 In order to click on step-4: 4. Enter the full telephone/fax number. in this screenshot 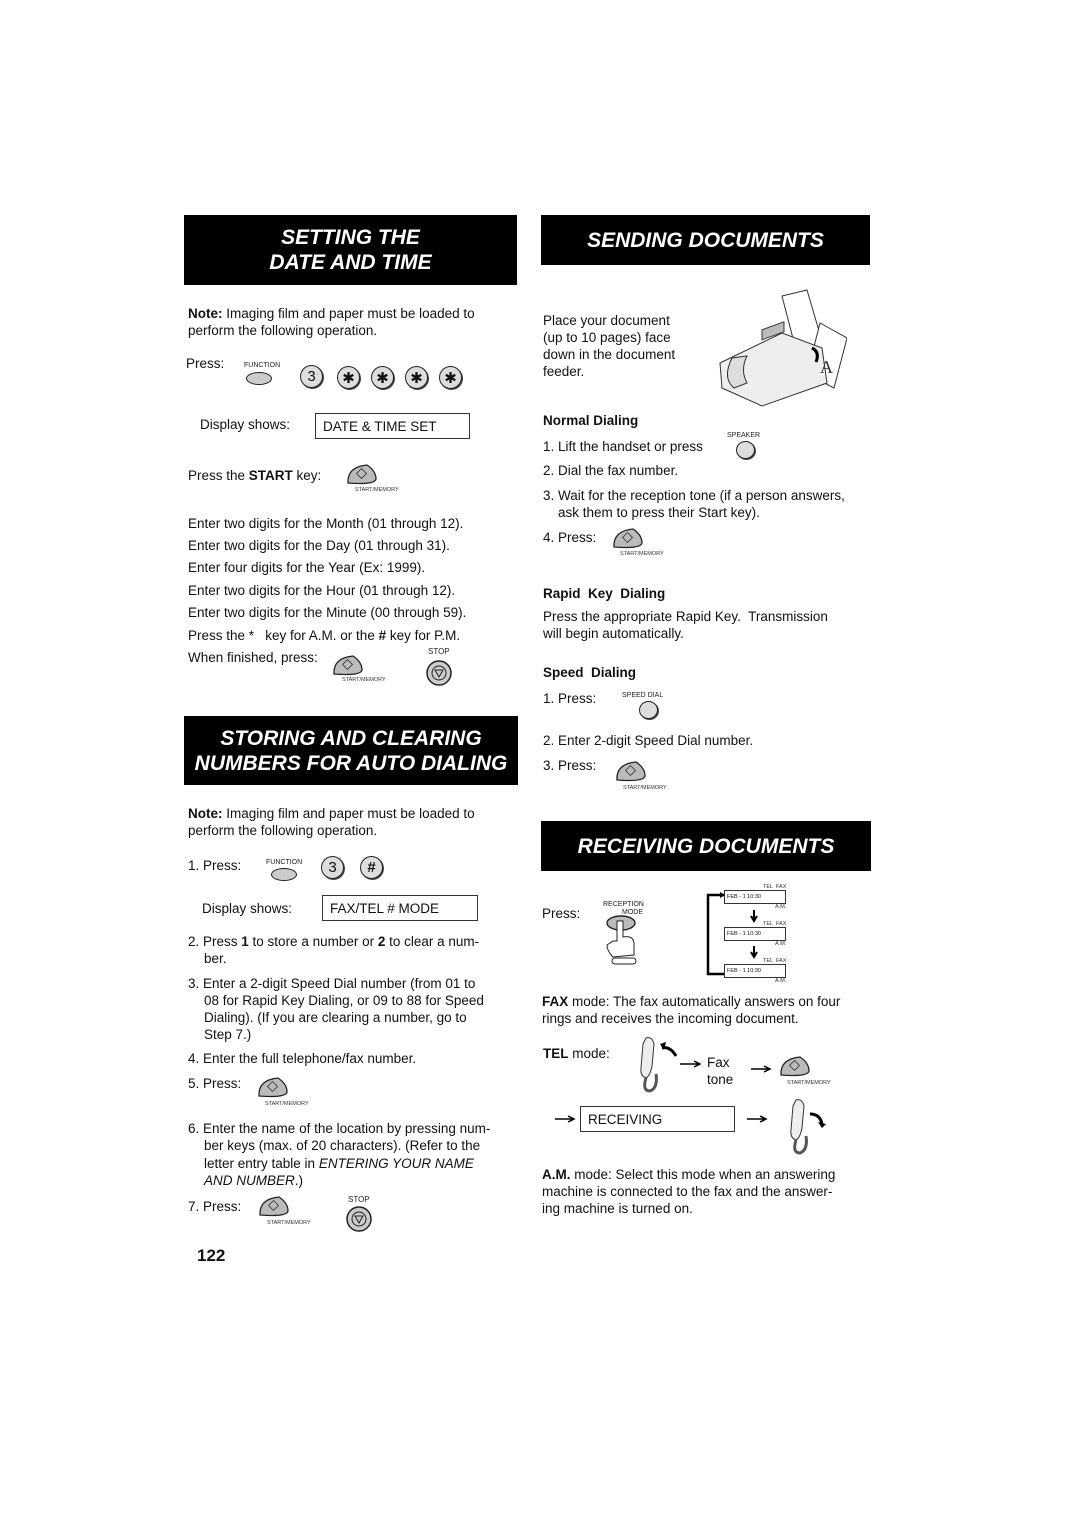, I will do `click(302, 1058)`.